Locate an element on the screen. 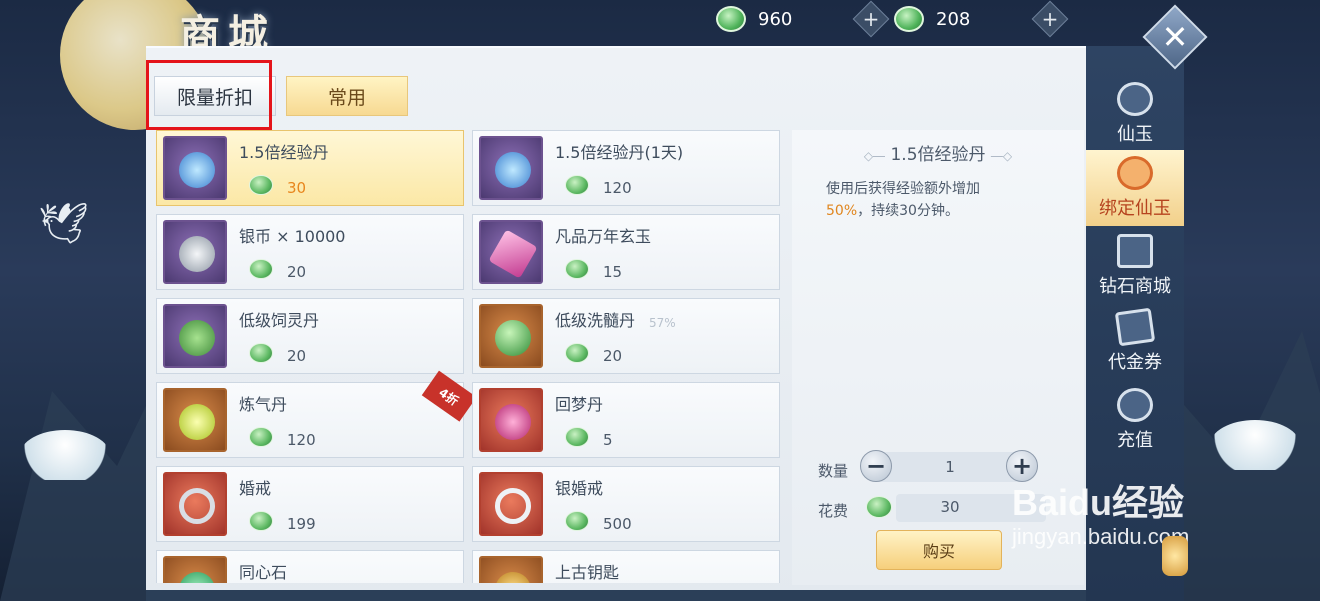 Image resolution: width=1320 pixels, height=601 pixels. item-name: 1.5倍经验丹(1天) is located at coordinates (619, 152).